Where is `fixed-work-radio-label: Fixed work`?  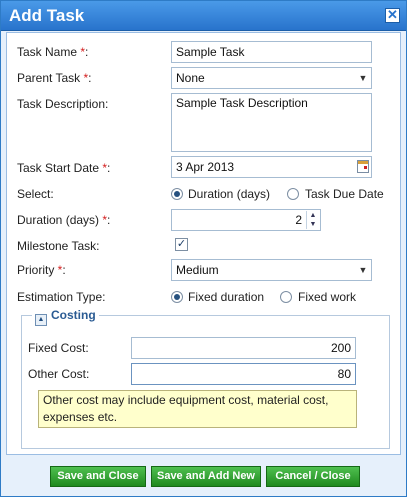 fixed-work-radio-label: Fixed work is located at coordinates (327, 297).